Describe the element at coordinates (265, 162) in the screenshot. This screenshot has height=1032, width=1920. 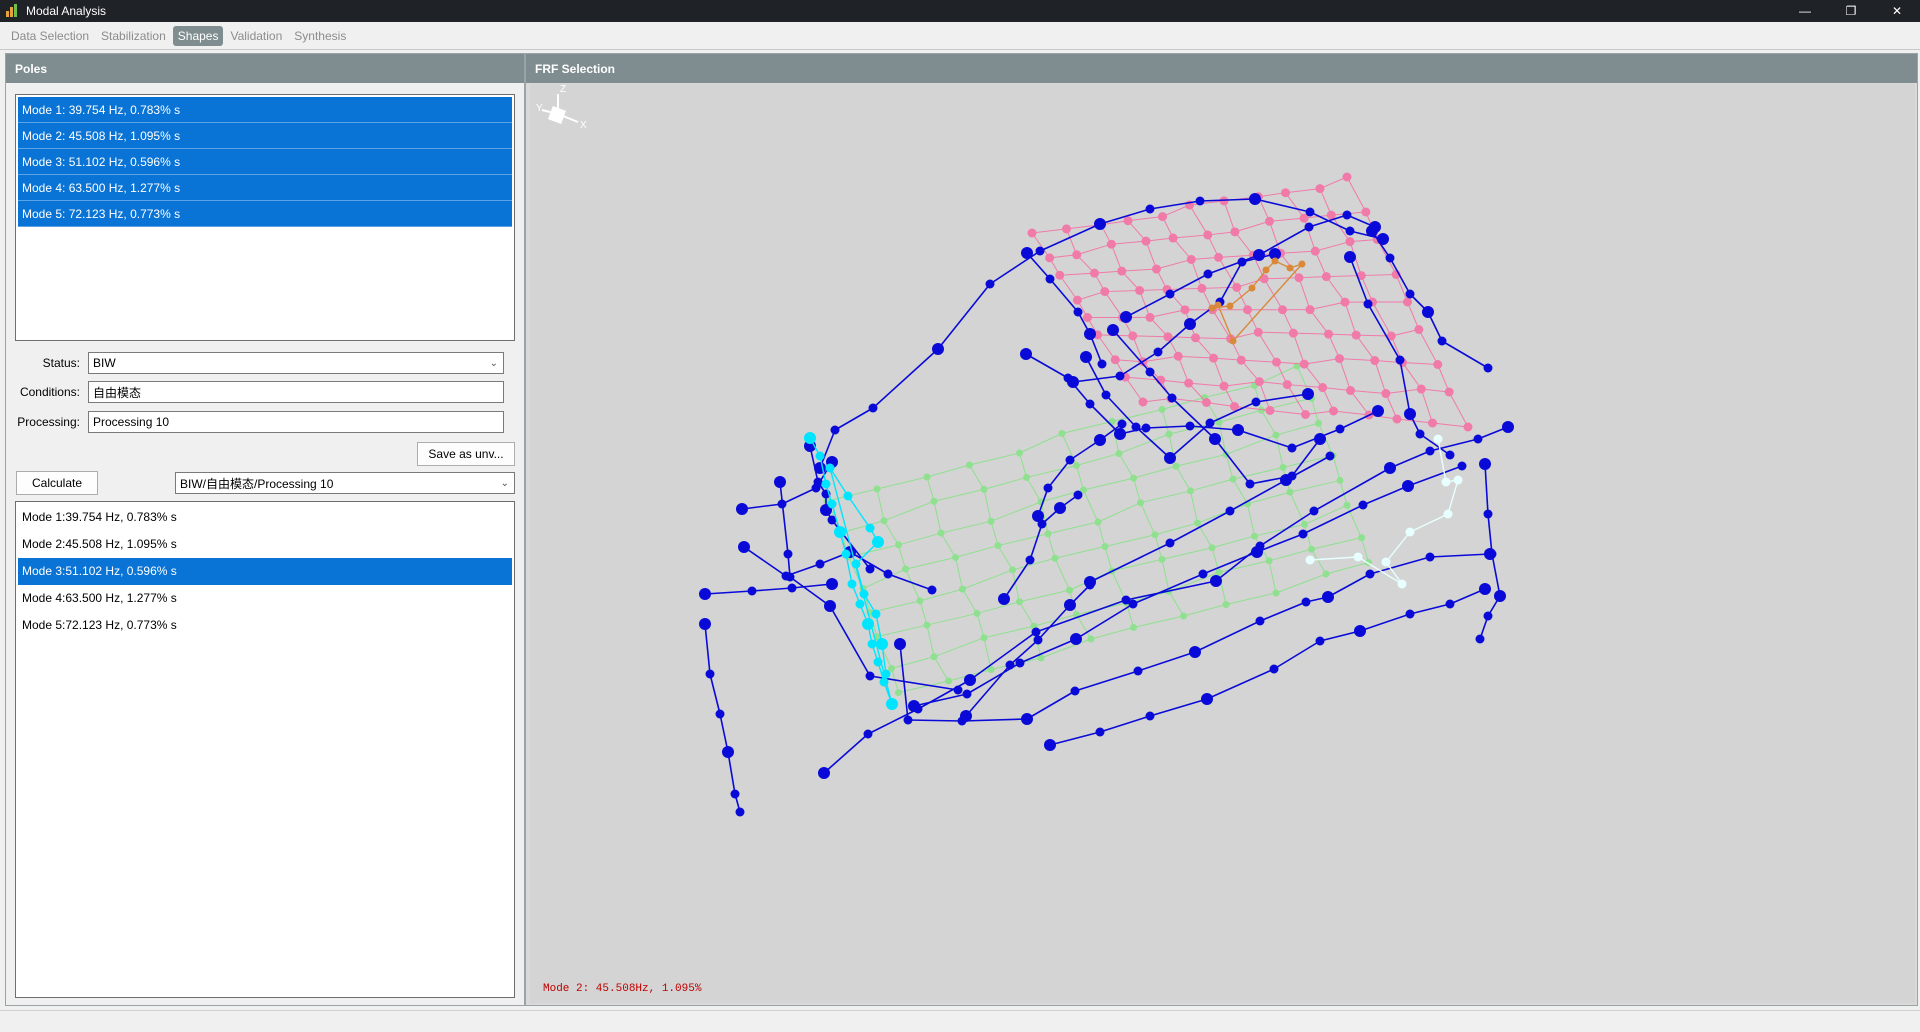
I see `pole-item: Mode 3: 51.102 Hz, 0.596% s` at that location.